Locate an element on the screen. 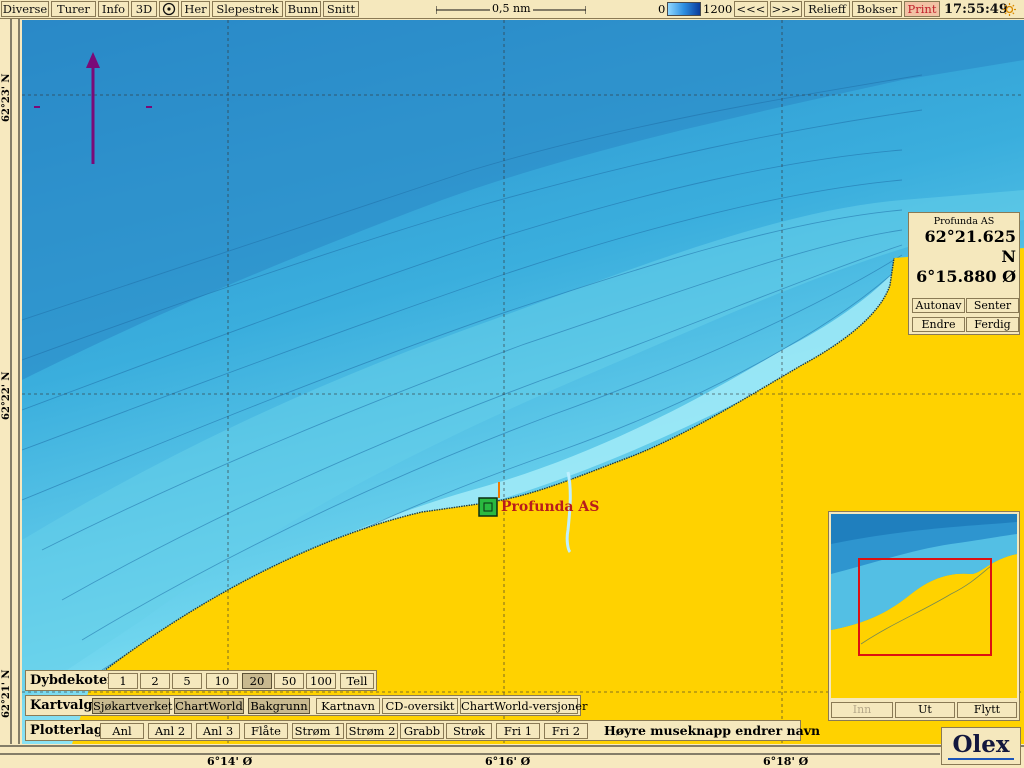 The width and height of the screenshot is (1024, 768). overview-panel: Inn Ut Flytt is located at coordinates (924, 616).